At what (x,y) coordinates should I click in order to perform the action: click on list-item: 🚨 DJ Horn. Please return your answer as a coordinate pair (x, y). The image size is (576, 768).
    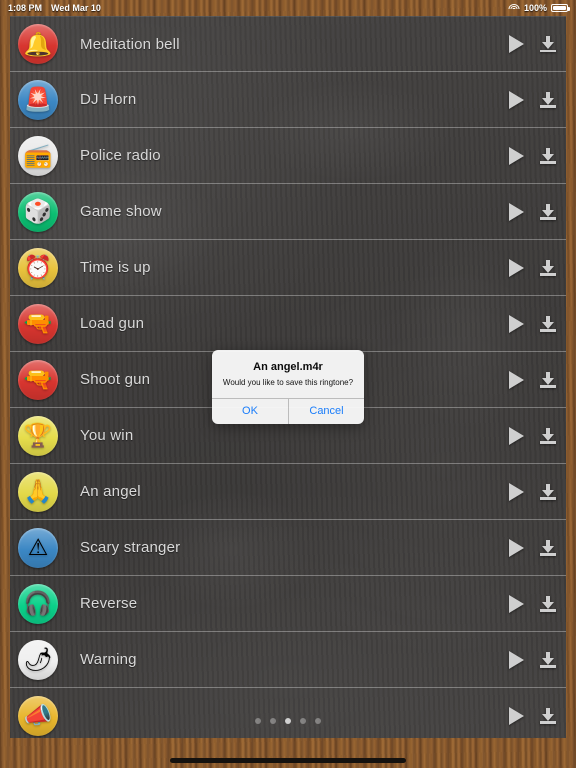
    Looking at the image, I should click on (288, 100).